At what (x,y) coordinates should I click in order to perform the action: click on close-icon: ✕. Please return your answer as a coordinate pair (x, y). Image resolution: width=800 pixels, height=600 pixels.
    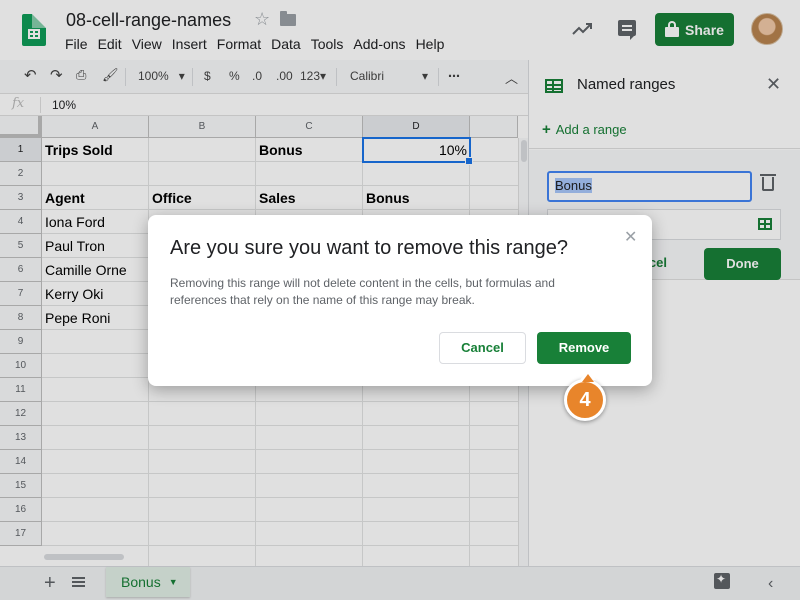
    Looking at the image, I should click on (630, 237).